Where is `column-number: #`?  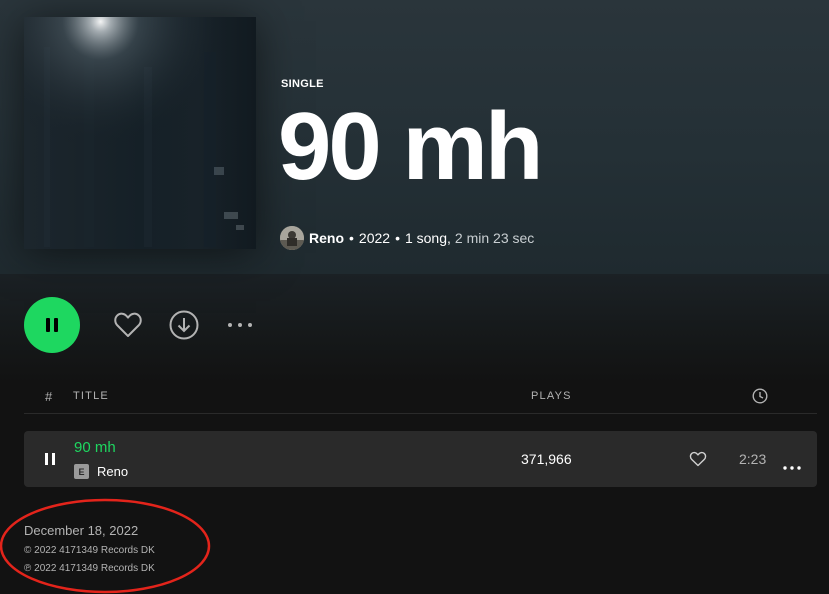 column-number: # is located at coordinates (49, 396).